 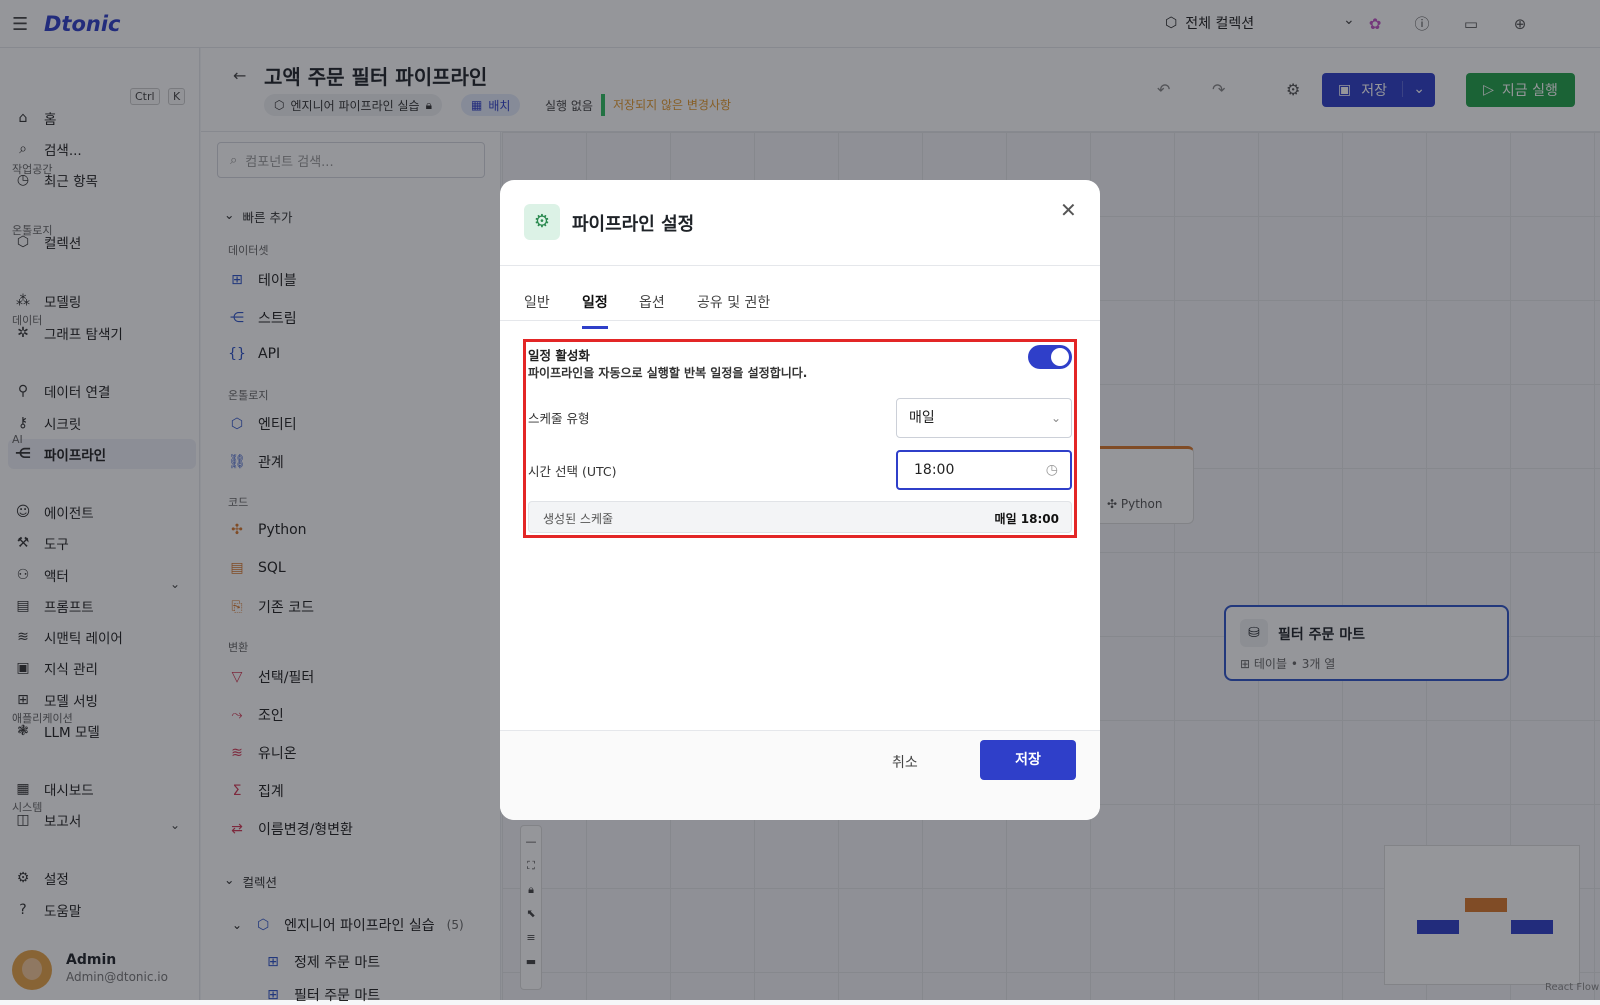 I want to click on modal-title: 파이프라인 설정, so click(x=633, y=224).